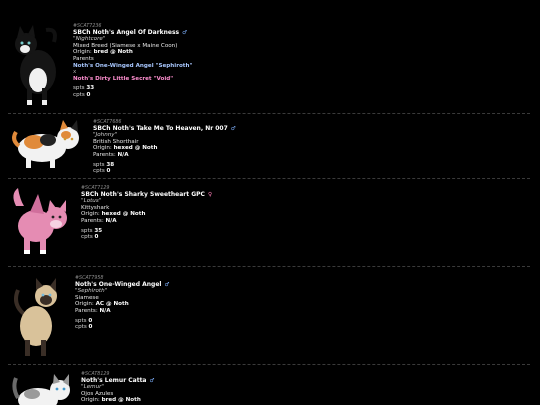 Image resolution: width=540 pixels, height=405 pixels. Describe the element at coordinates (37, 65) in the screenshot. I see `cat-image-black-white` at that location.